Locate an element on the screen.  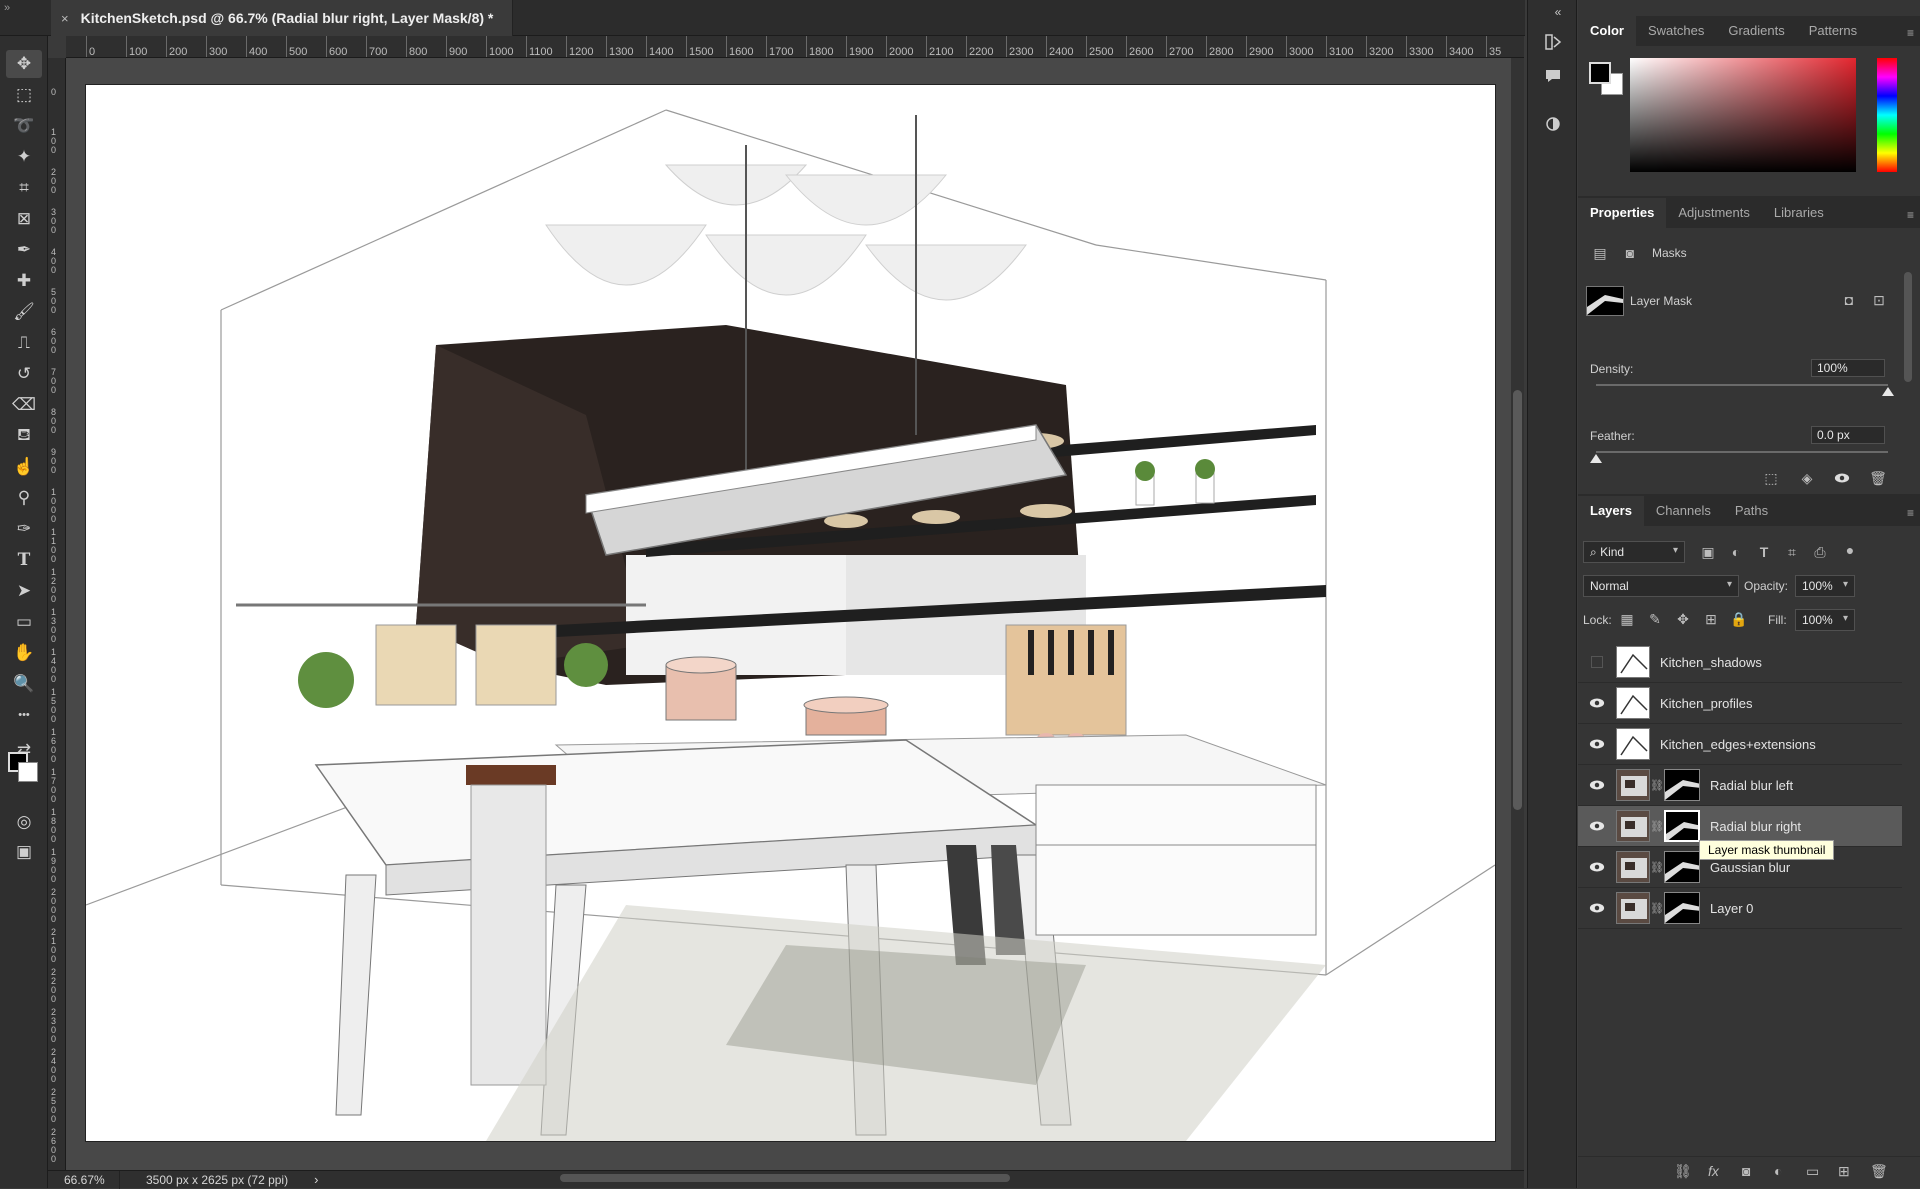
color-foreground-swatch is located at coordinates (1600, 73).